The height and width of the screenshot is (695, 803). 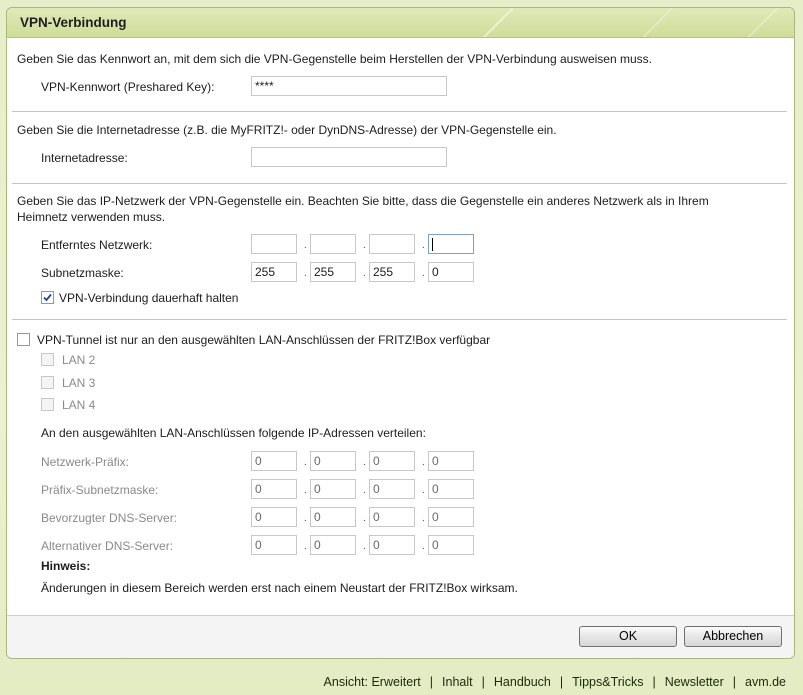 I want to click on tunnel-restrict-checkbox, so click(x=23, y=339).